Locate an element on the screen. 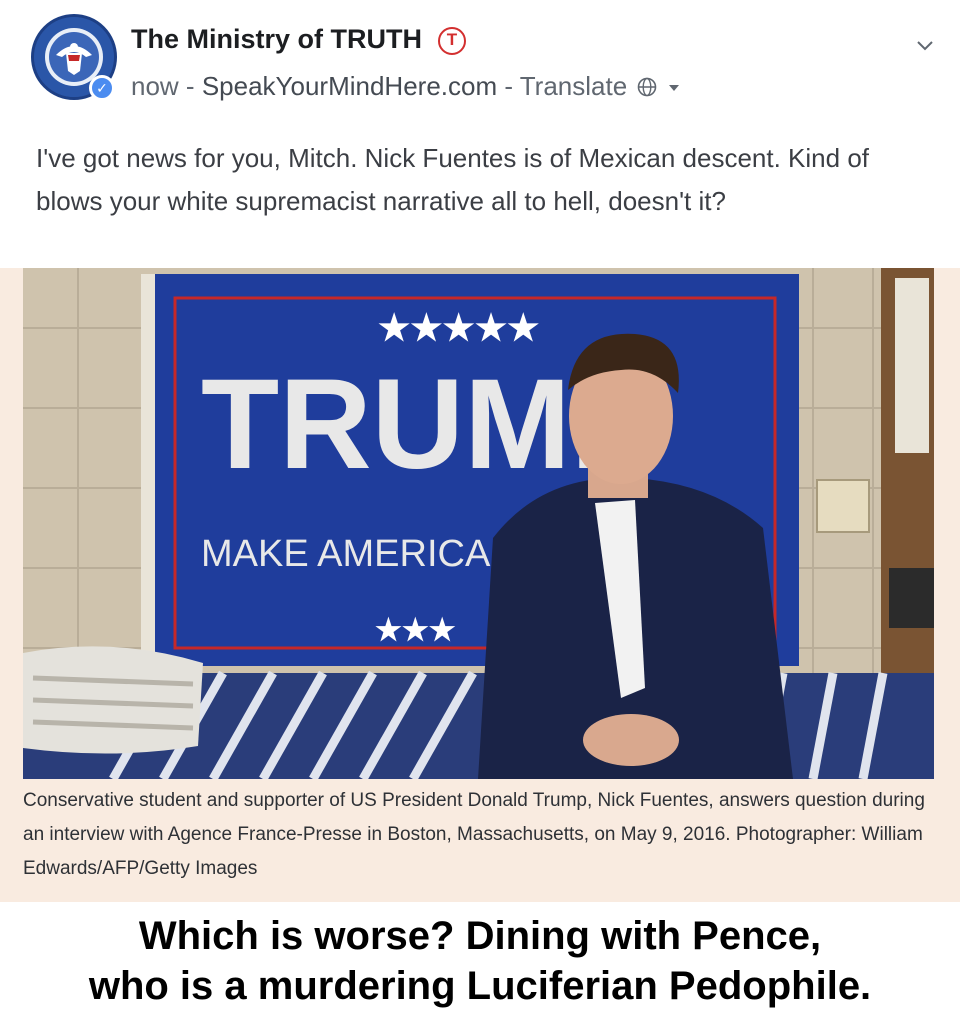 This screenshot has width=960, height=1017. translate-link: Translate is located at coordinates (573, 86).